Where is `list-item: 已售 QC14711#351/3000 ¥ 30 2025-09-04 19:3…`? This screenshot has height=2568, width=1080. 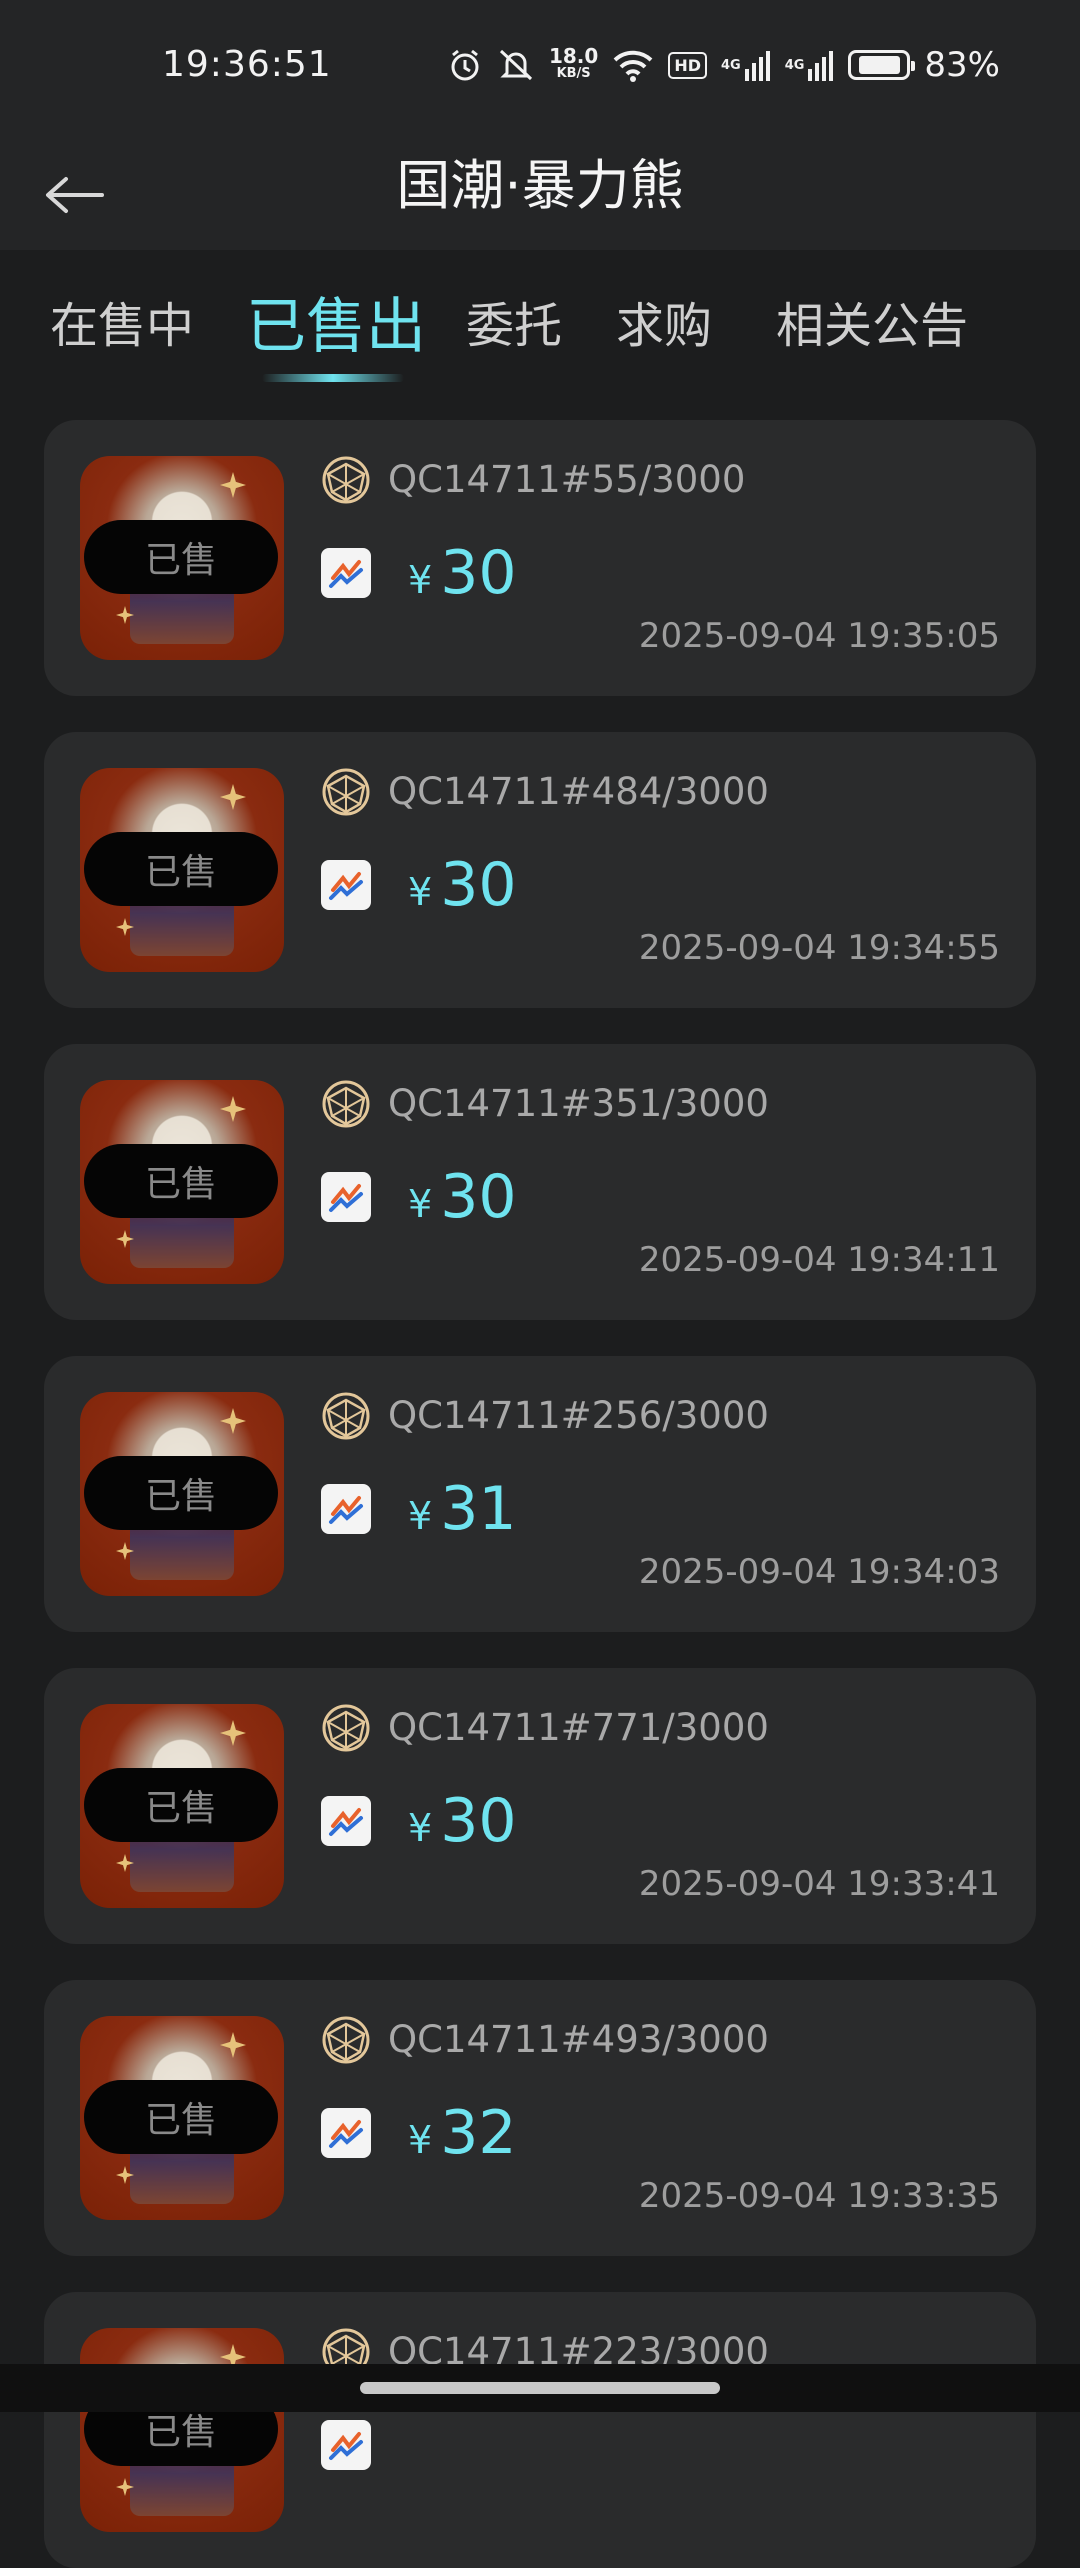
list-item: 已售 QC14711#351/3000 ¥ 30 2025-09-04 19:3… is located at coordinates (540, 1182).